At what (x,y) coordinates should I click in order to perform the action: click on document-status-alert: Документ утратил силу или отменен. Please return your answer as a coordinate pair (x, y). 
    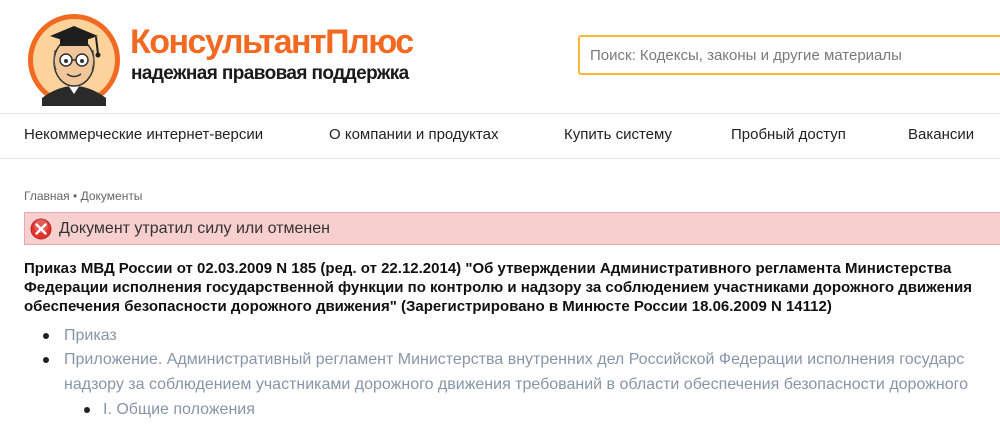
    Looking at the image, I should click on (512, 228).